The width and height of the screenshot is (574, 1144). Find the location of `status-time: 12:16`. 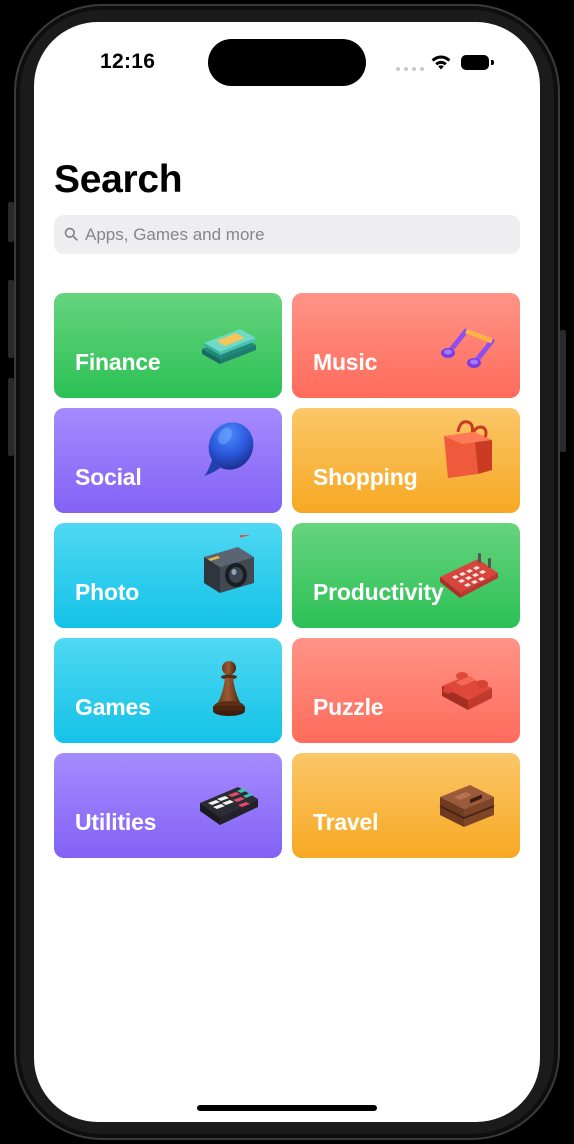

status-time: 12:16 is located at coordinates (128, 61).